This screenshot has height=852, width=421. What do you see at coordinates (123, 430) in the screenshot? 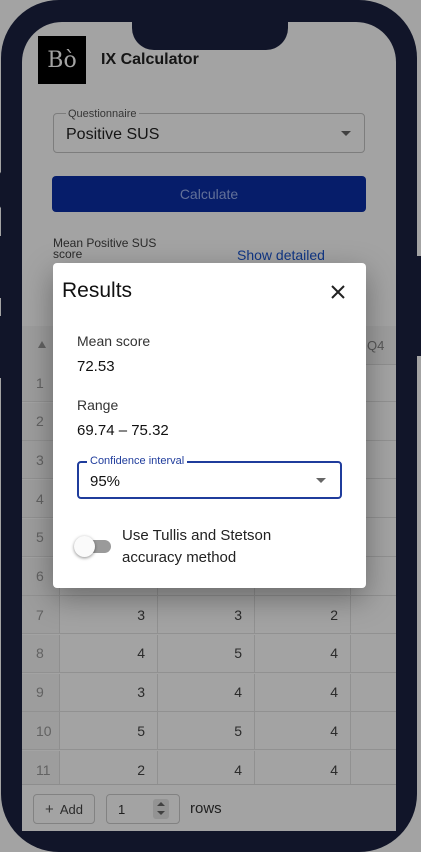
I see `range-value: 69.74 – 75.32` at bounding box center [123, 430].